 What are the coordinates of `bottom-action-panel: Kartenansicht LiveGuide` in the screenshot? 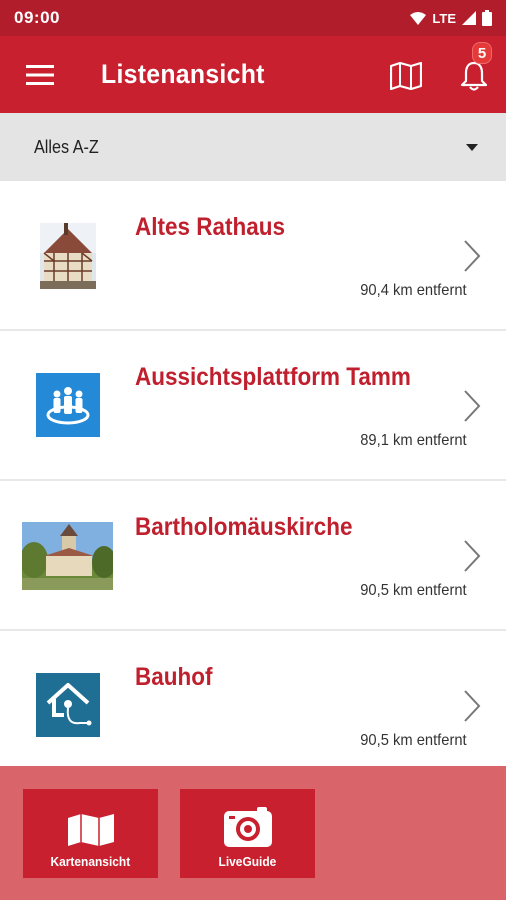 It's located at (253, 833).